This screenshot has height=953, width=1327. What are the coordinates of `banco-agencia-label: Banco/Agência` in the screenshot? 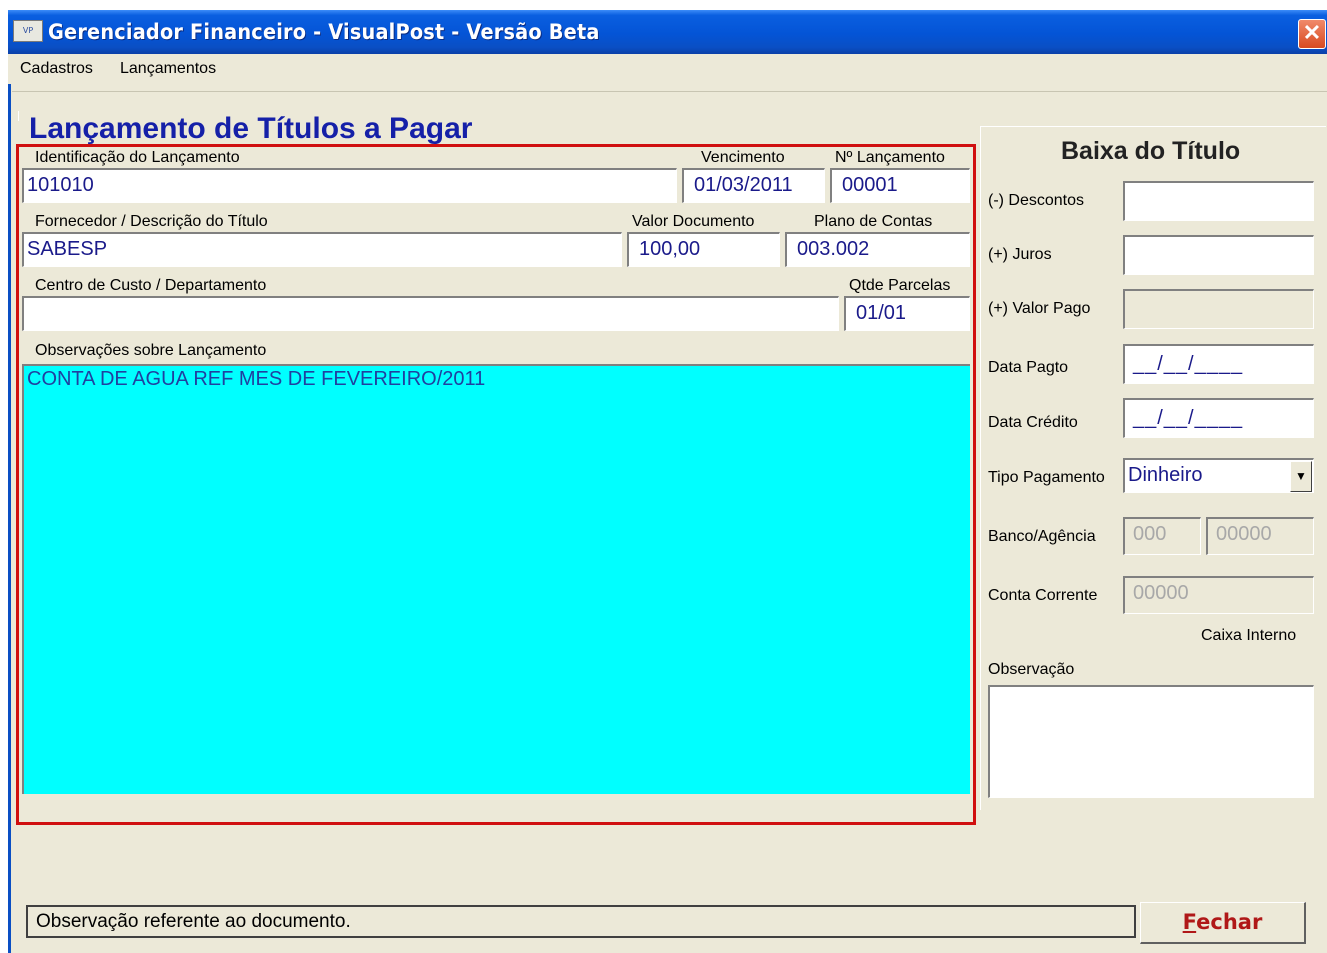 It's located at (1042, 536).